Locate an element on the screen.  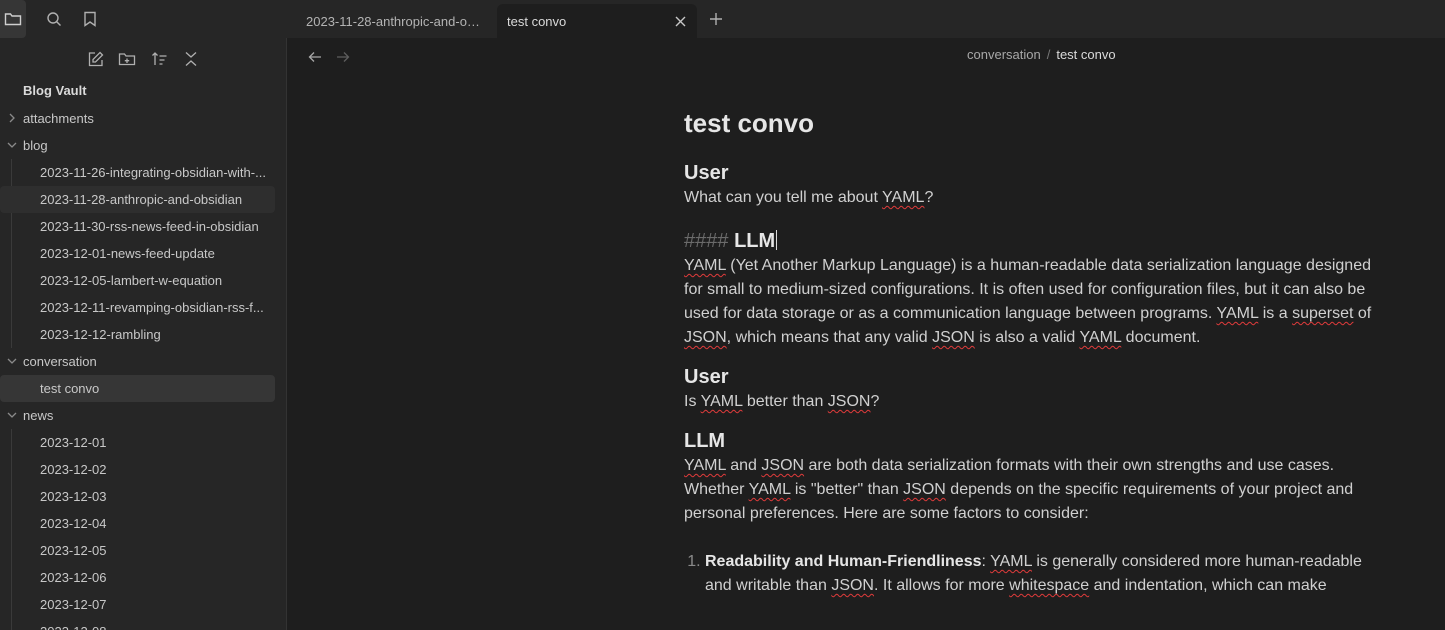
text-run: better than is located at coordinates (785, 401).